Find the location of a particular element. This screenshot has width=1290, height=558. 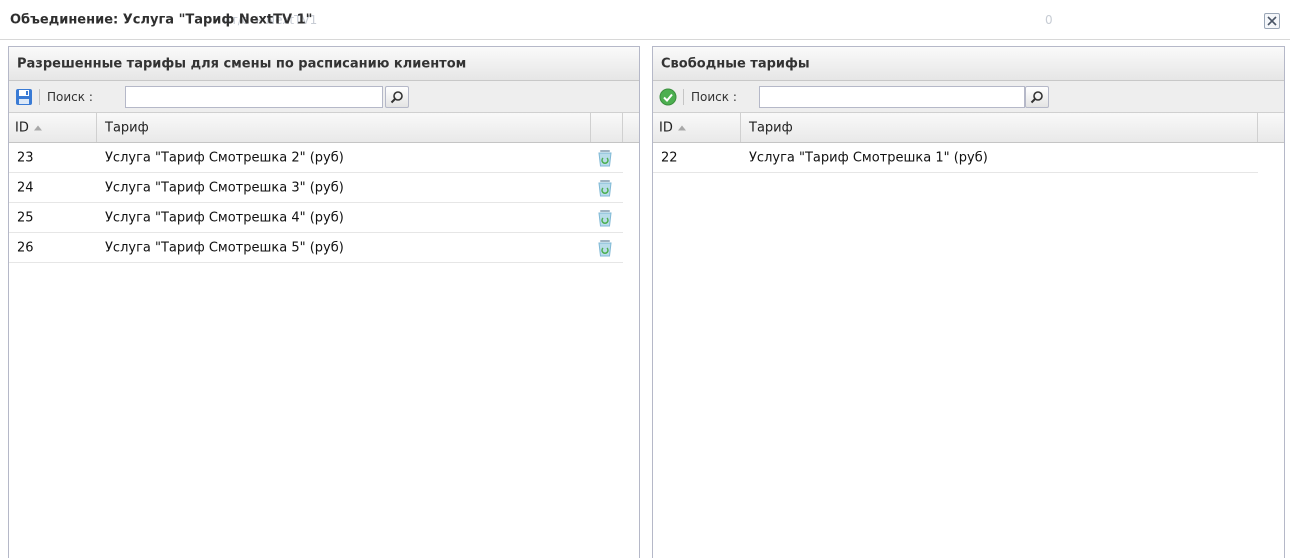

column-header-actions is located at coordinates (607, 127).